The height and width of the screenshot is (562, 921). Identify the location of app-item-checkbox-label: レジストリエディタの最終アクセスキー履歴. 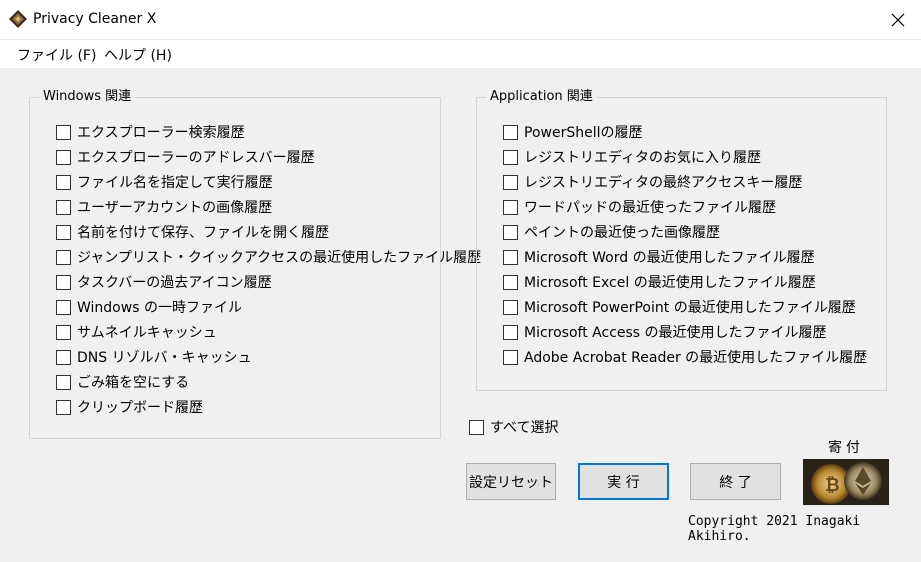
(663, 183).